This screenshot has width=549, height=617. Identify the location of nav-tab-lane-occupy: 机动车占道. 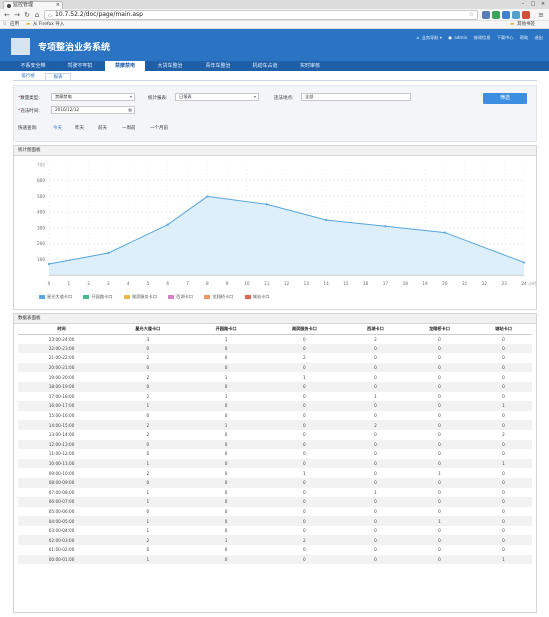
(265, 66).